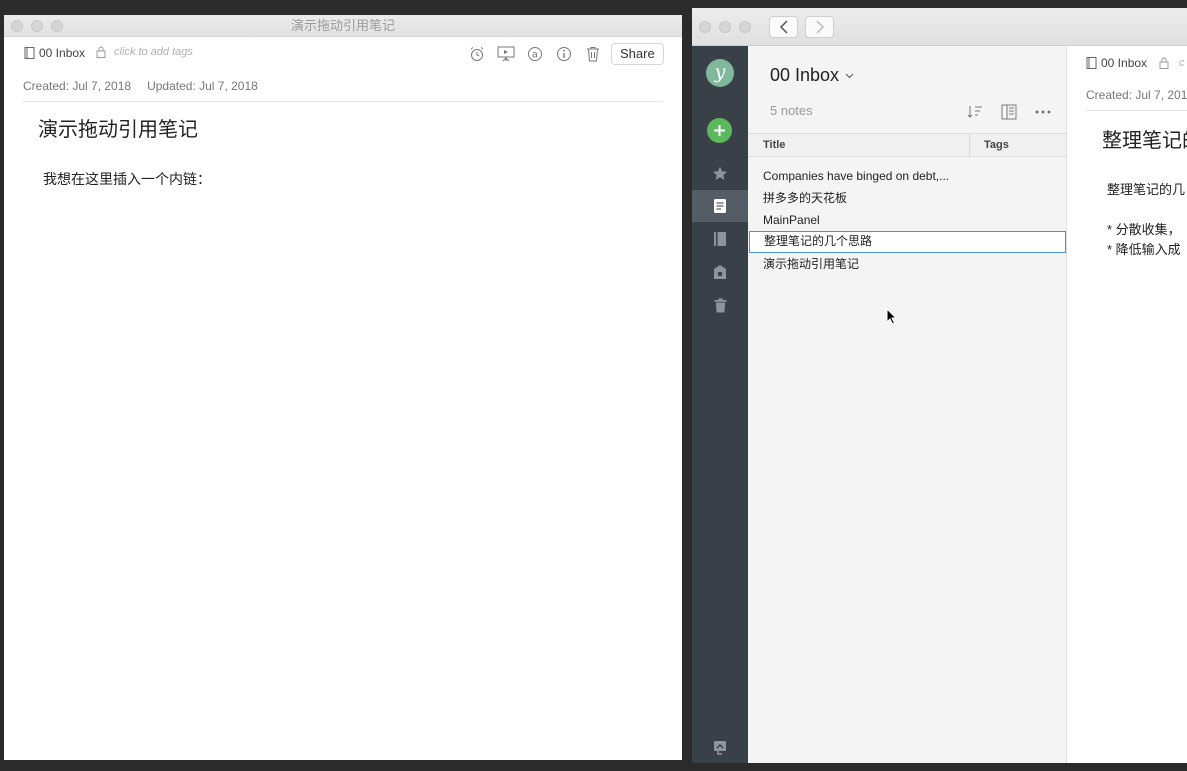 The image size is (1187, 771). Describe the element at coordinates (891, 316) in the screenshot. I see `mouse-cursor` at that location.